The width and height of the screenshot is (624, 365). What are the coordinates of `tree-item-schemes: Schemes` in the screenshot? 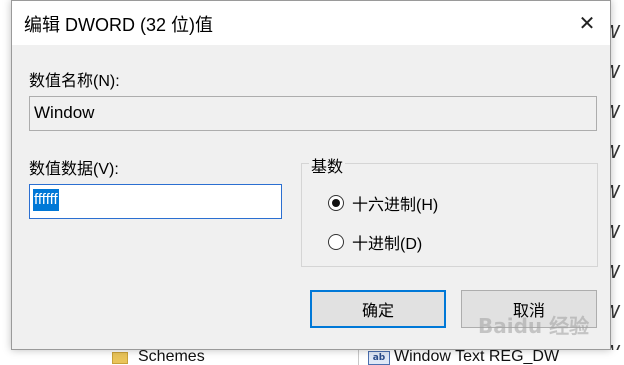 It's located at (171, 357).